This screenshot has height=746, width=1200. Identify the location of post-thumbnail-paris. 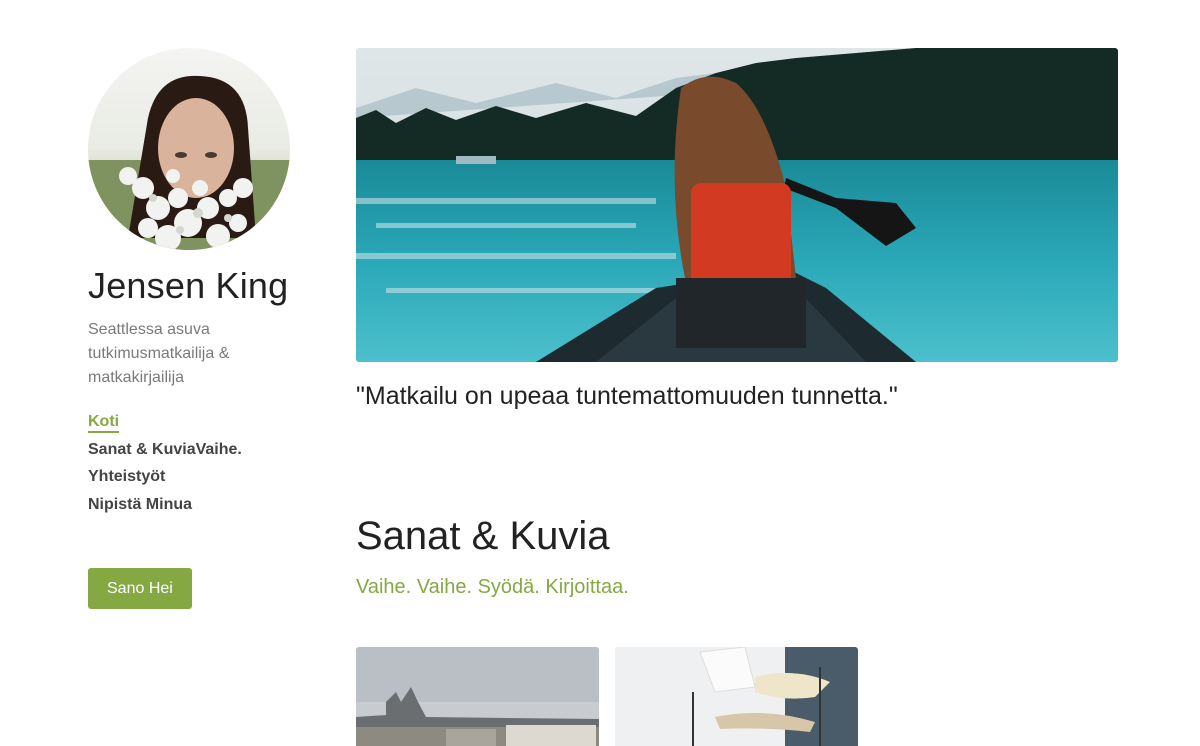
(477, 696).